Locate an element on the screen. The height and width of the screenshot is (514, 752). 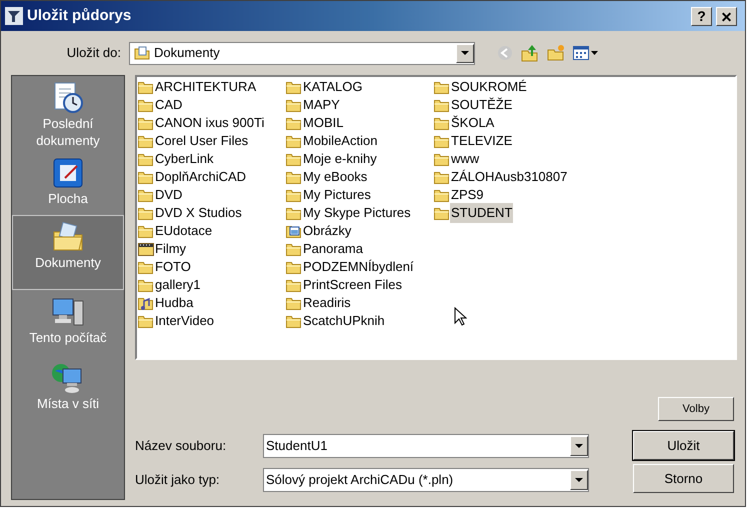
options-button: Volby is located at coordinates (696, 409).